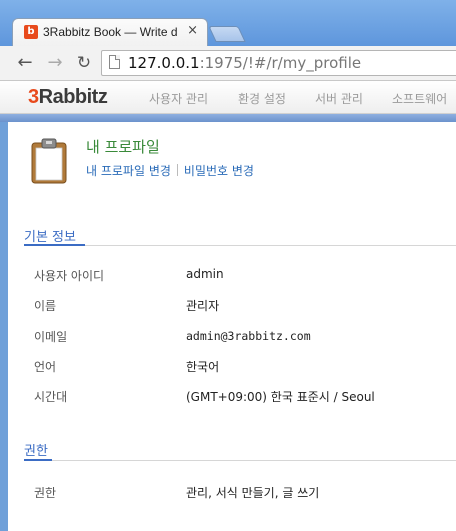 The width and height of the screenshot is (456, 531). I want to click on tab-strip: b 3Rabbitz Book — Write d ×, so click(228, 23).